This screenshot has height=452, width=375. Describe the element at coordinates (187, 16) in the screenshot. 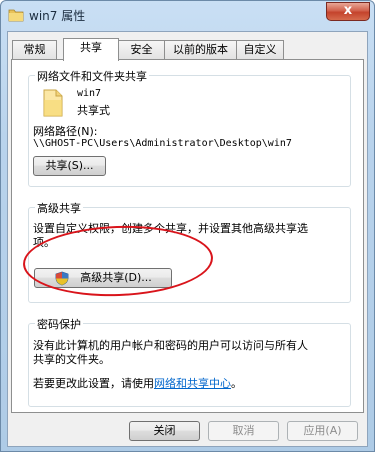

I see `title-bar: win7 属性 x` at that location.